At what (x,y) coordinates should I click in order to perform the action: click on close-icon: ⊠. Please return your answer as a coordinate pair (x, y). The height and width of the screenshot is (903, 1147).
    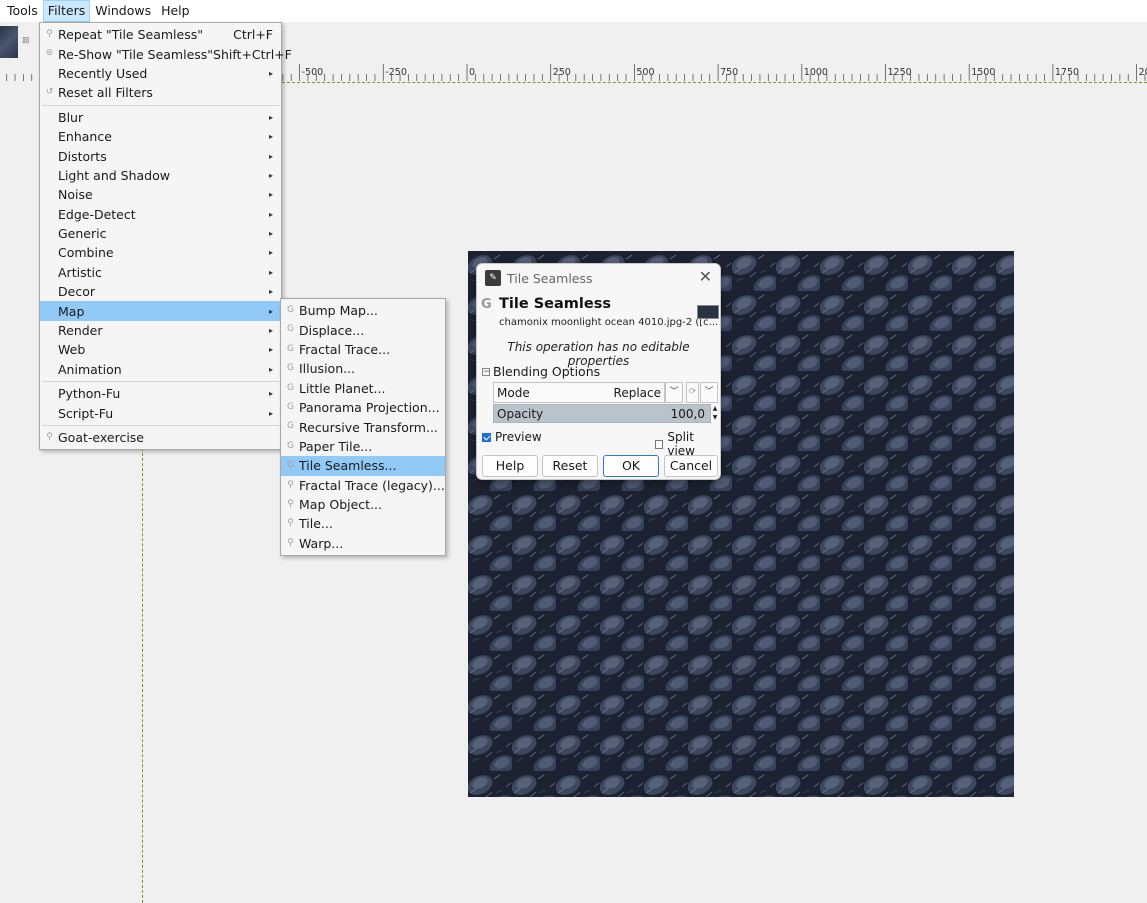
    Looking at the image, I should click on (27, 41).